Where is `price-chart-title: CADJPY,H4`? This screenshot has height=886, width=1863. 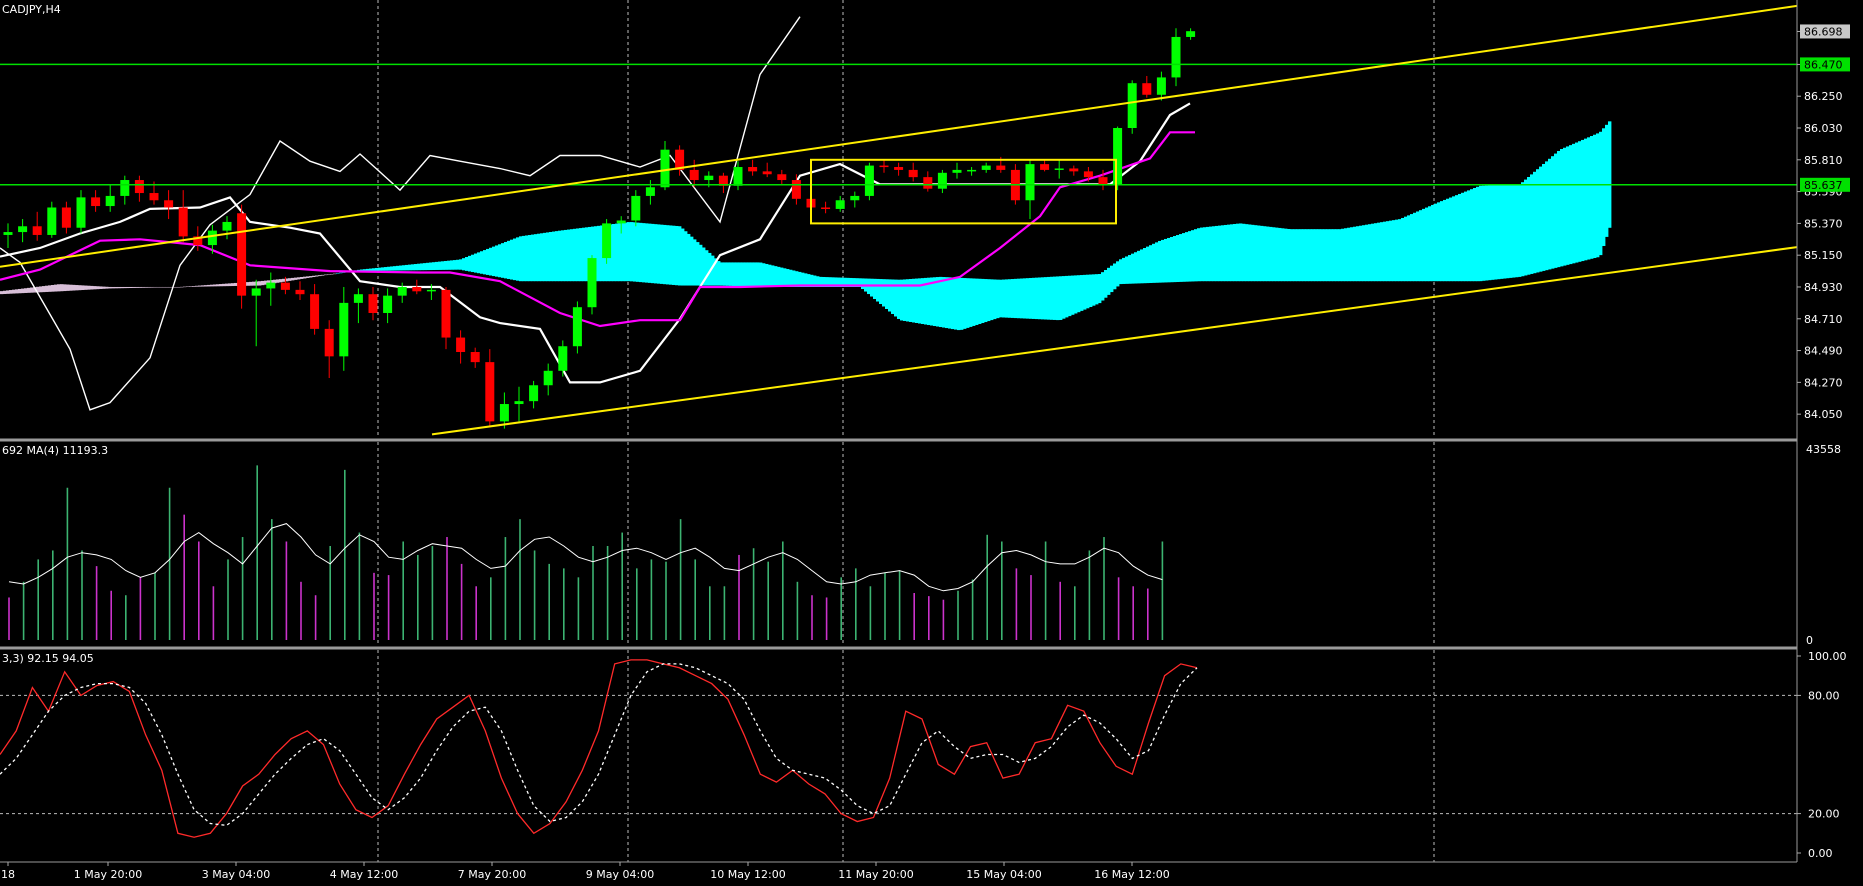 price-chart-title: CADJPY,H4 is located at coordinates (31, 9).